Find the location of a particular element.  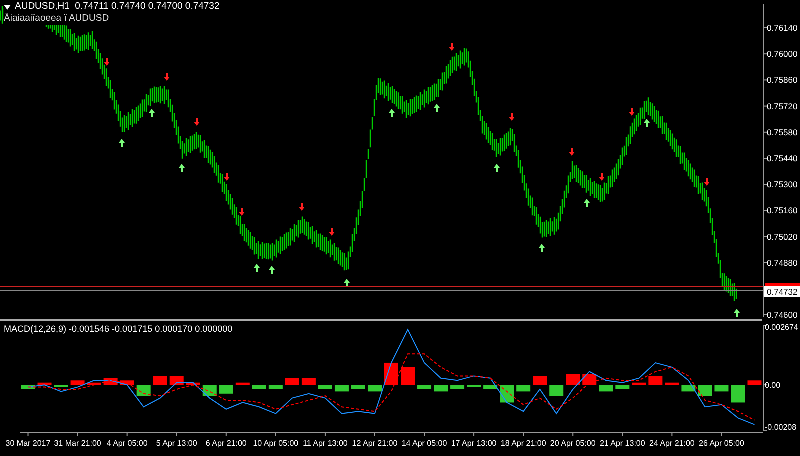

price-axis-label: 0.75580 is located at coordinates (782, 132).